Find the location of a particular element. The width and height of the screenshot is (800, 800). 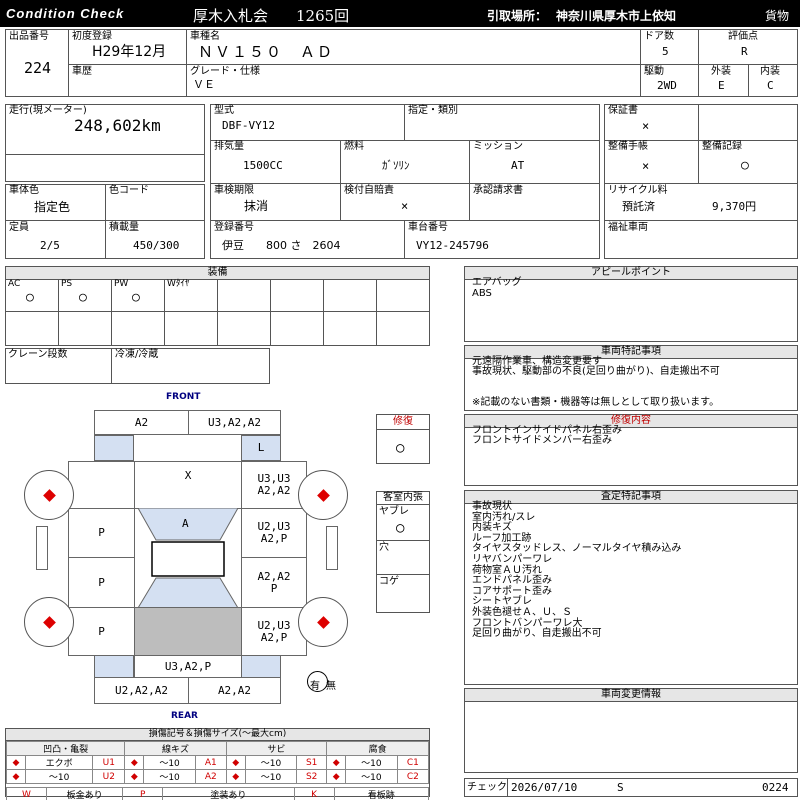

reg-no-value: 伊豆 800 さ 2604 is located at coordinates (281, 245).